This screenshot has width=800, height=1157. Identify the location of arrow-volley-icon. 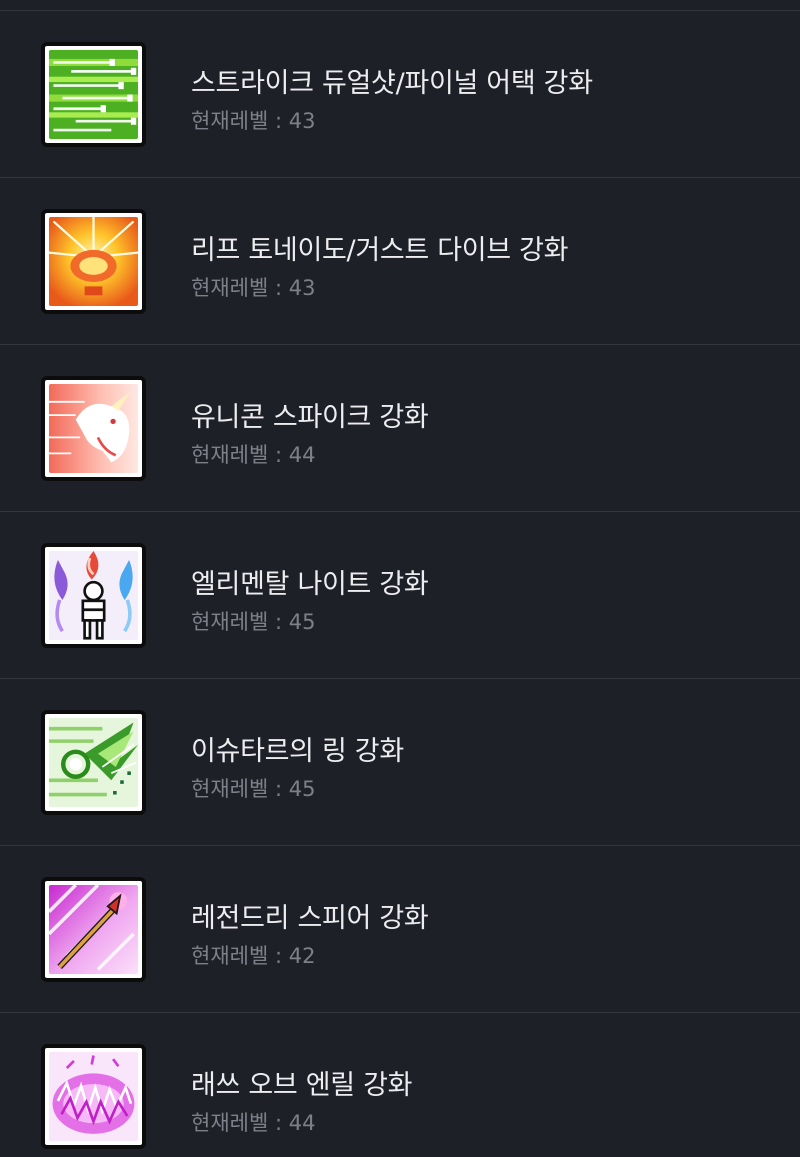
(93, 94).